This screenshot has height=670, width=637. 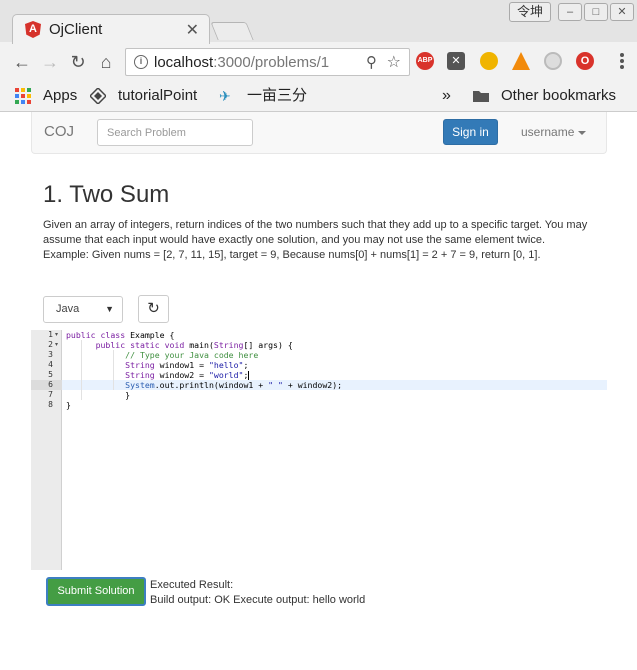 What do you see at coordinates (425, 61) in the screenshot?
I see `adblock-icon: ABP` at bounding box center [425, 61].